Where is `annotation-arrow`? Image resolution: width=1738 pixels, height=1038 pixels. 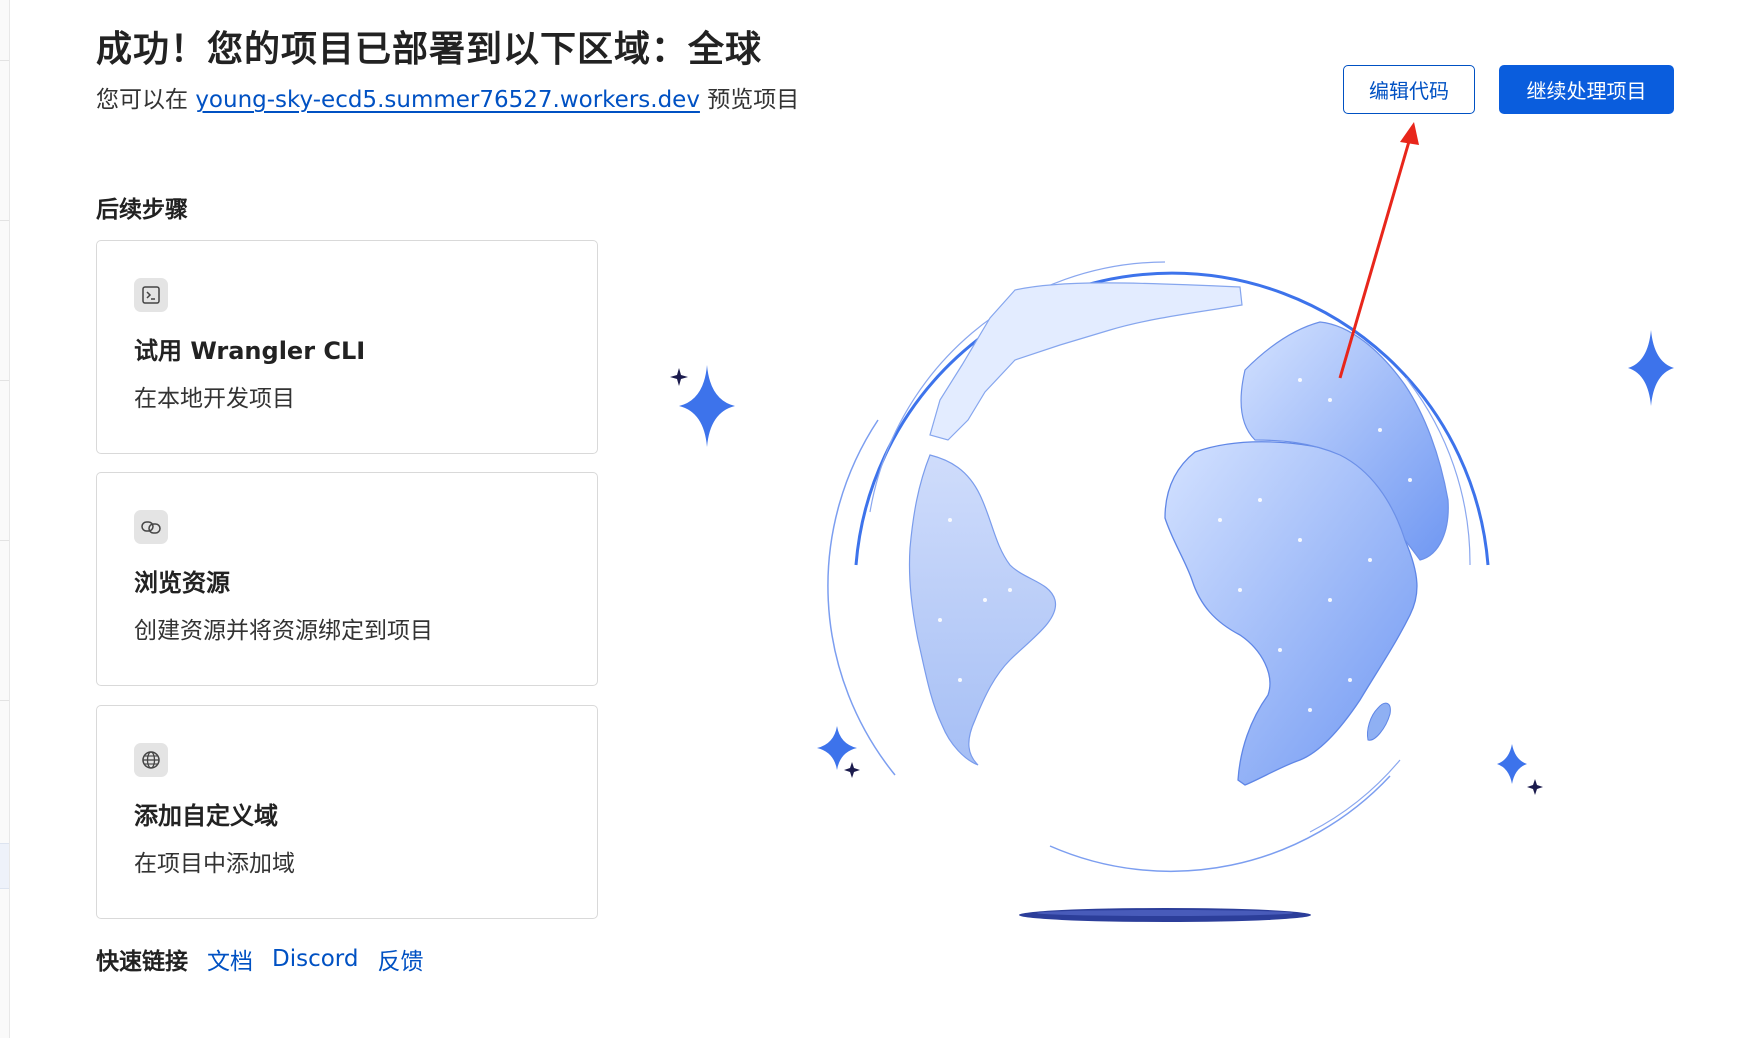
annotation-arrow is located at coordinates (1378, 250).